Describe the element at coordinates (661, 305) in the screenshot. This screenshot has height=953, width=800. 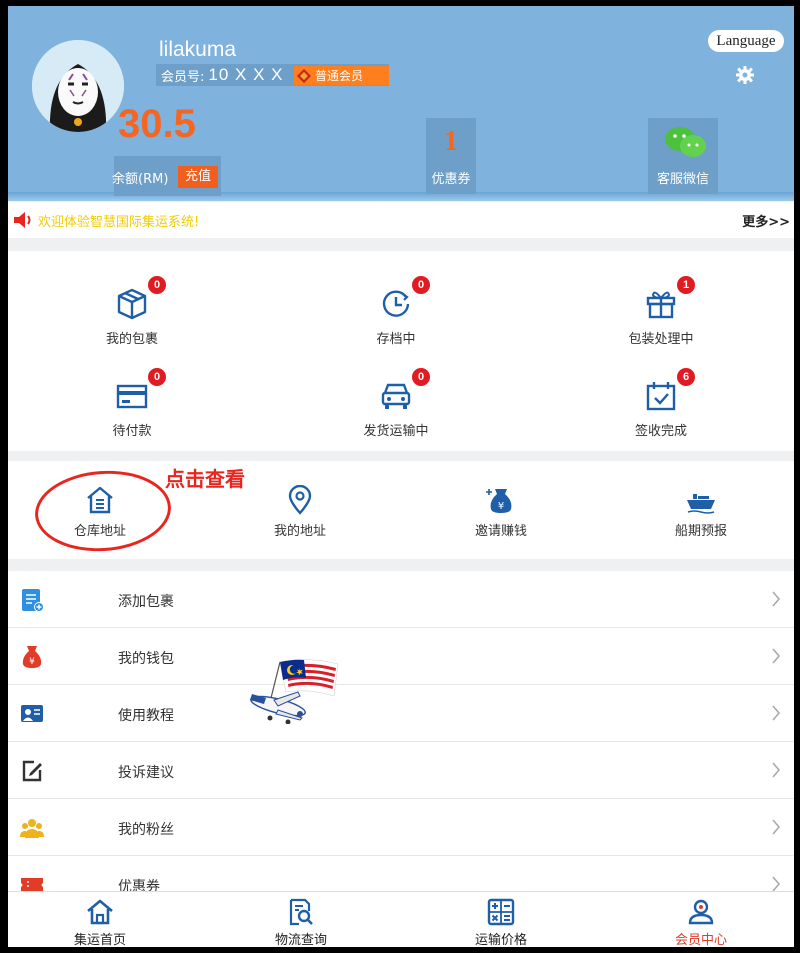
I see `gift-icon` at that location.